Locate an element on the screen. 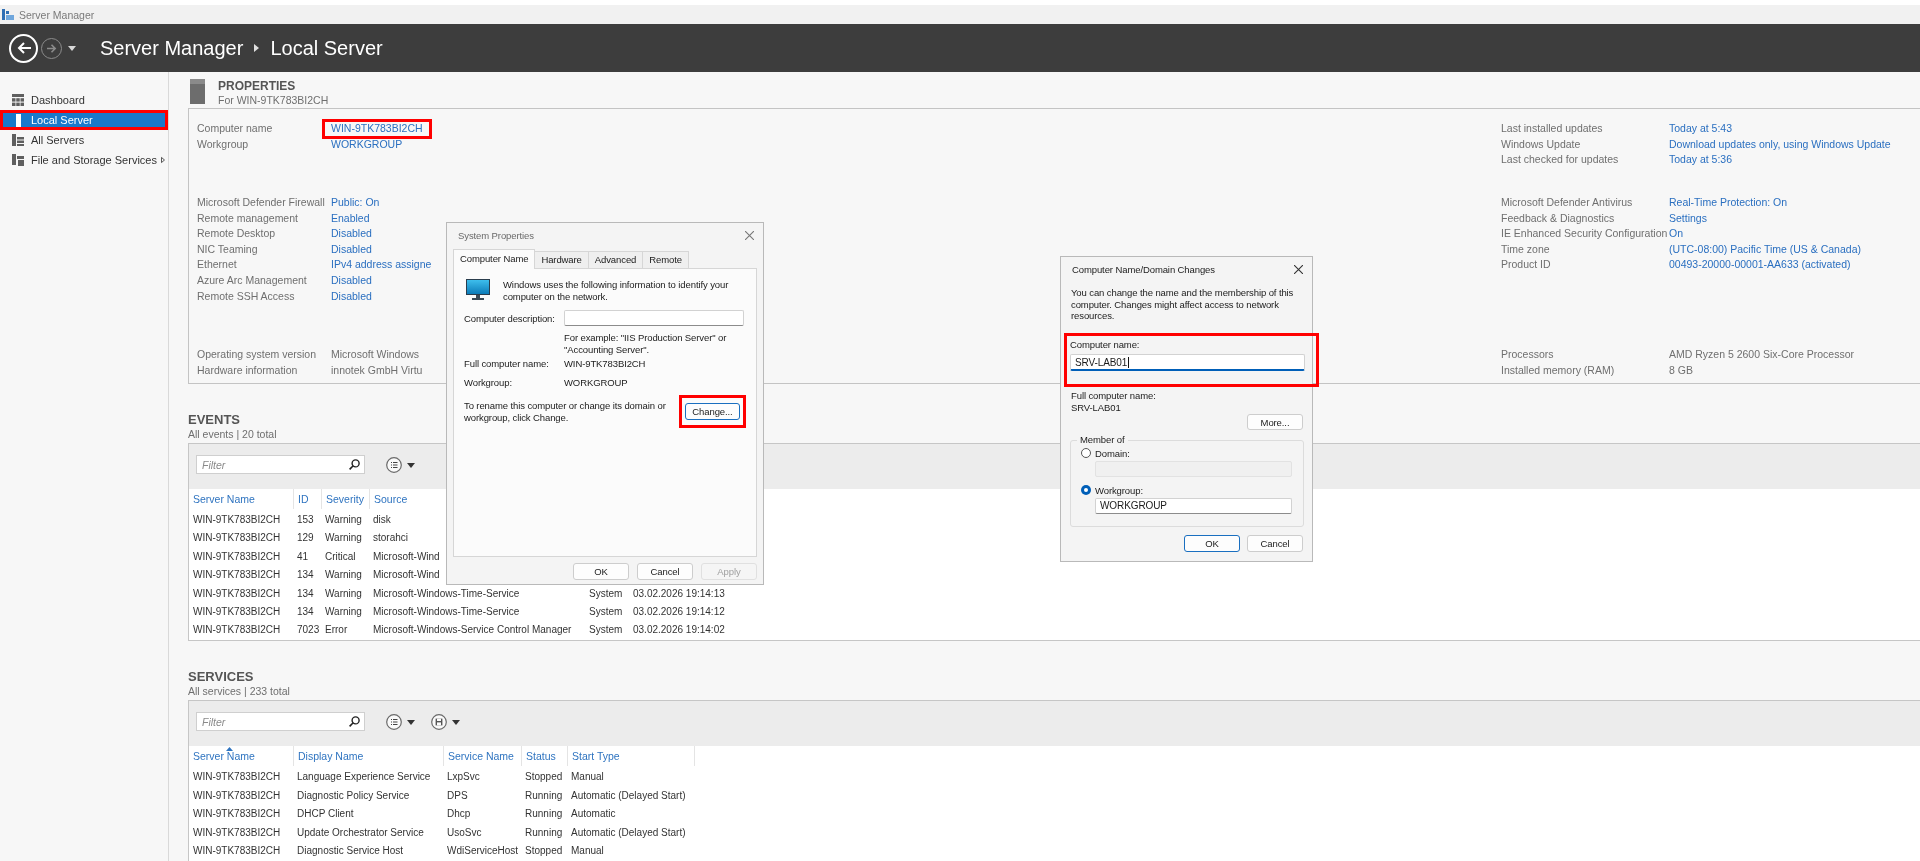  column-header: Severity is located at coordinates (345, 499).